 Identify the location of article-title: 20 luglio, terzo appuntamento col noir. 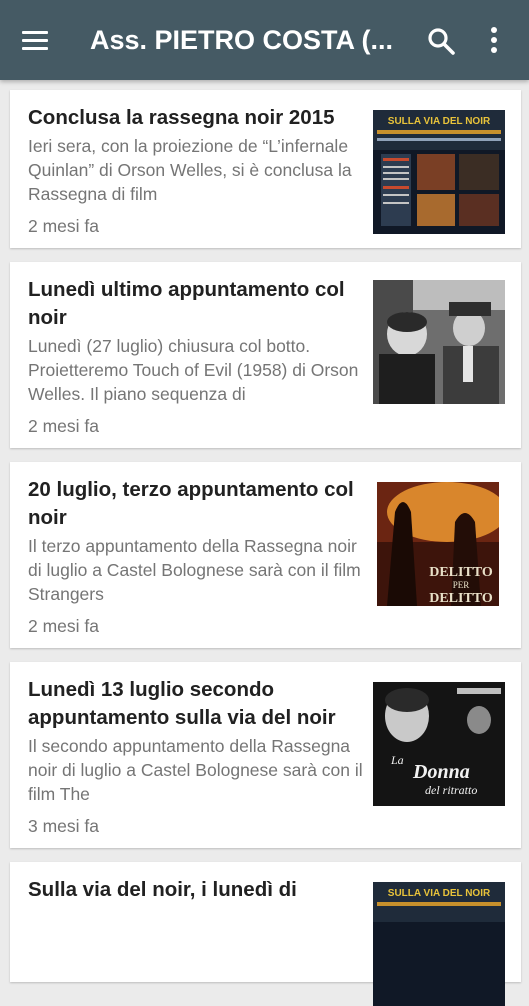
(191, 503).